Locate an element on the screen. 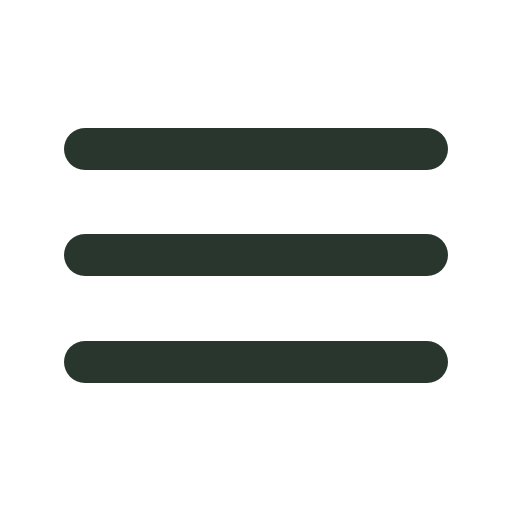 Image resolution: width=512 pixels, height=512 pixels. menu-bar-middle is located at coordinates (256, 255).